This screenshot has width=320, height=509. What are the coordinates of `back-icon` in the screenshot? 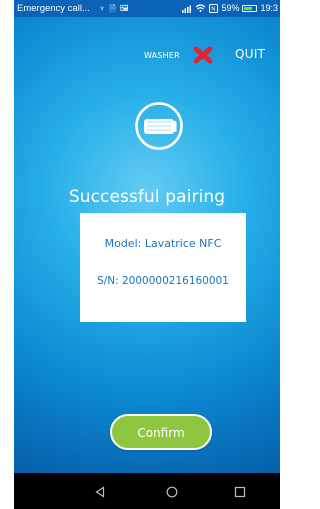 It's located at (100, 492).